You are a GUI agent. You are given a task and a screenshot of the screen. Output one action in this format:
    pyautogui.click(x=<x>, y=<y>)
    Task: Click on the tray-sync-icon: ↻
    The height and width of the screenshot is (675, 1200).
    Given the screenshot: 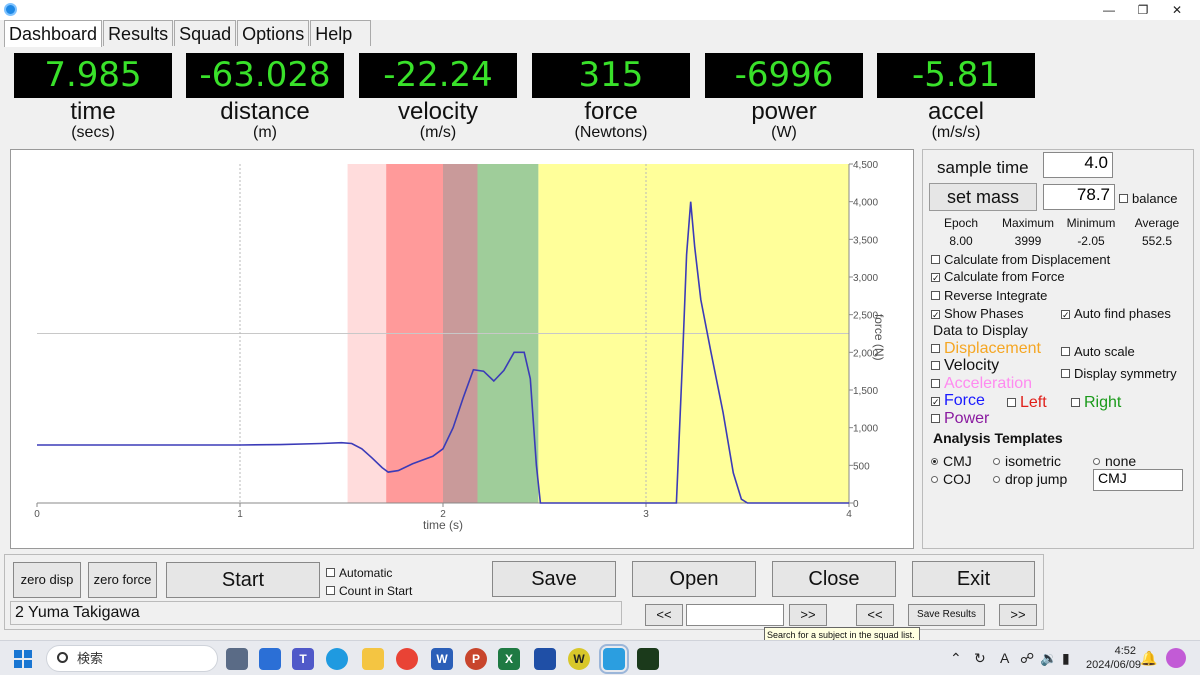 What is the action you would take?
    pyautogui.click(x=980, y=658)
    